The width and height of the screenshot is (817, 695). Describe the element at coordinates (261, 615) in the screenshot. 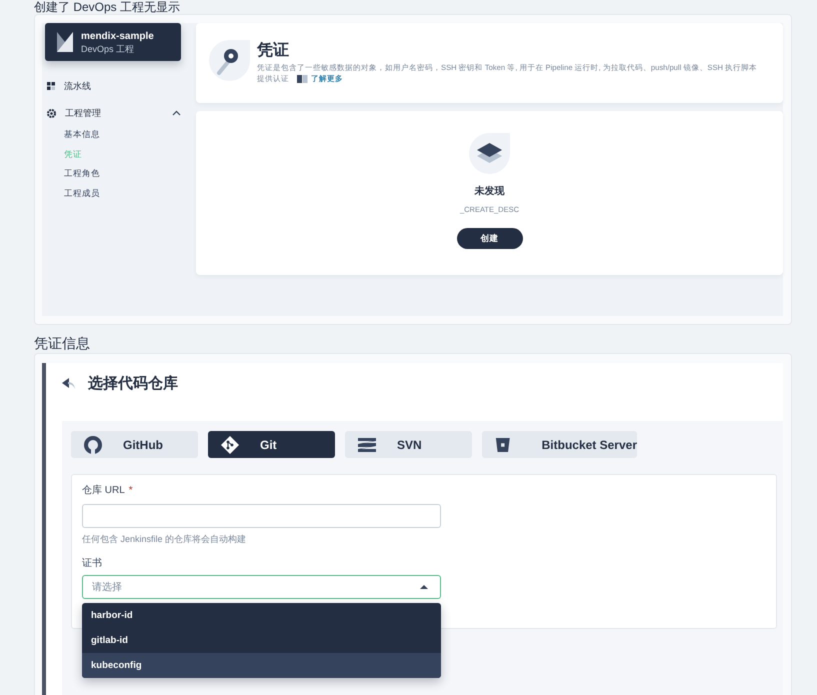

I see `dropdown-option: harbor-id` at that location.